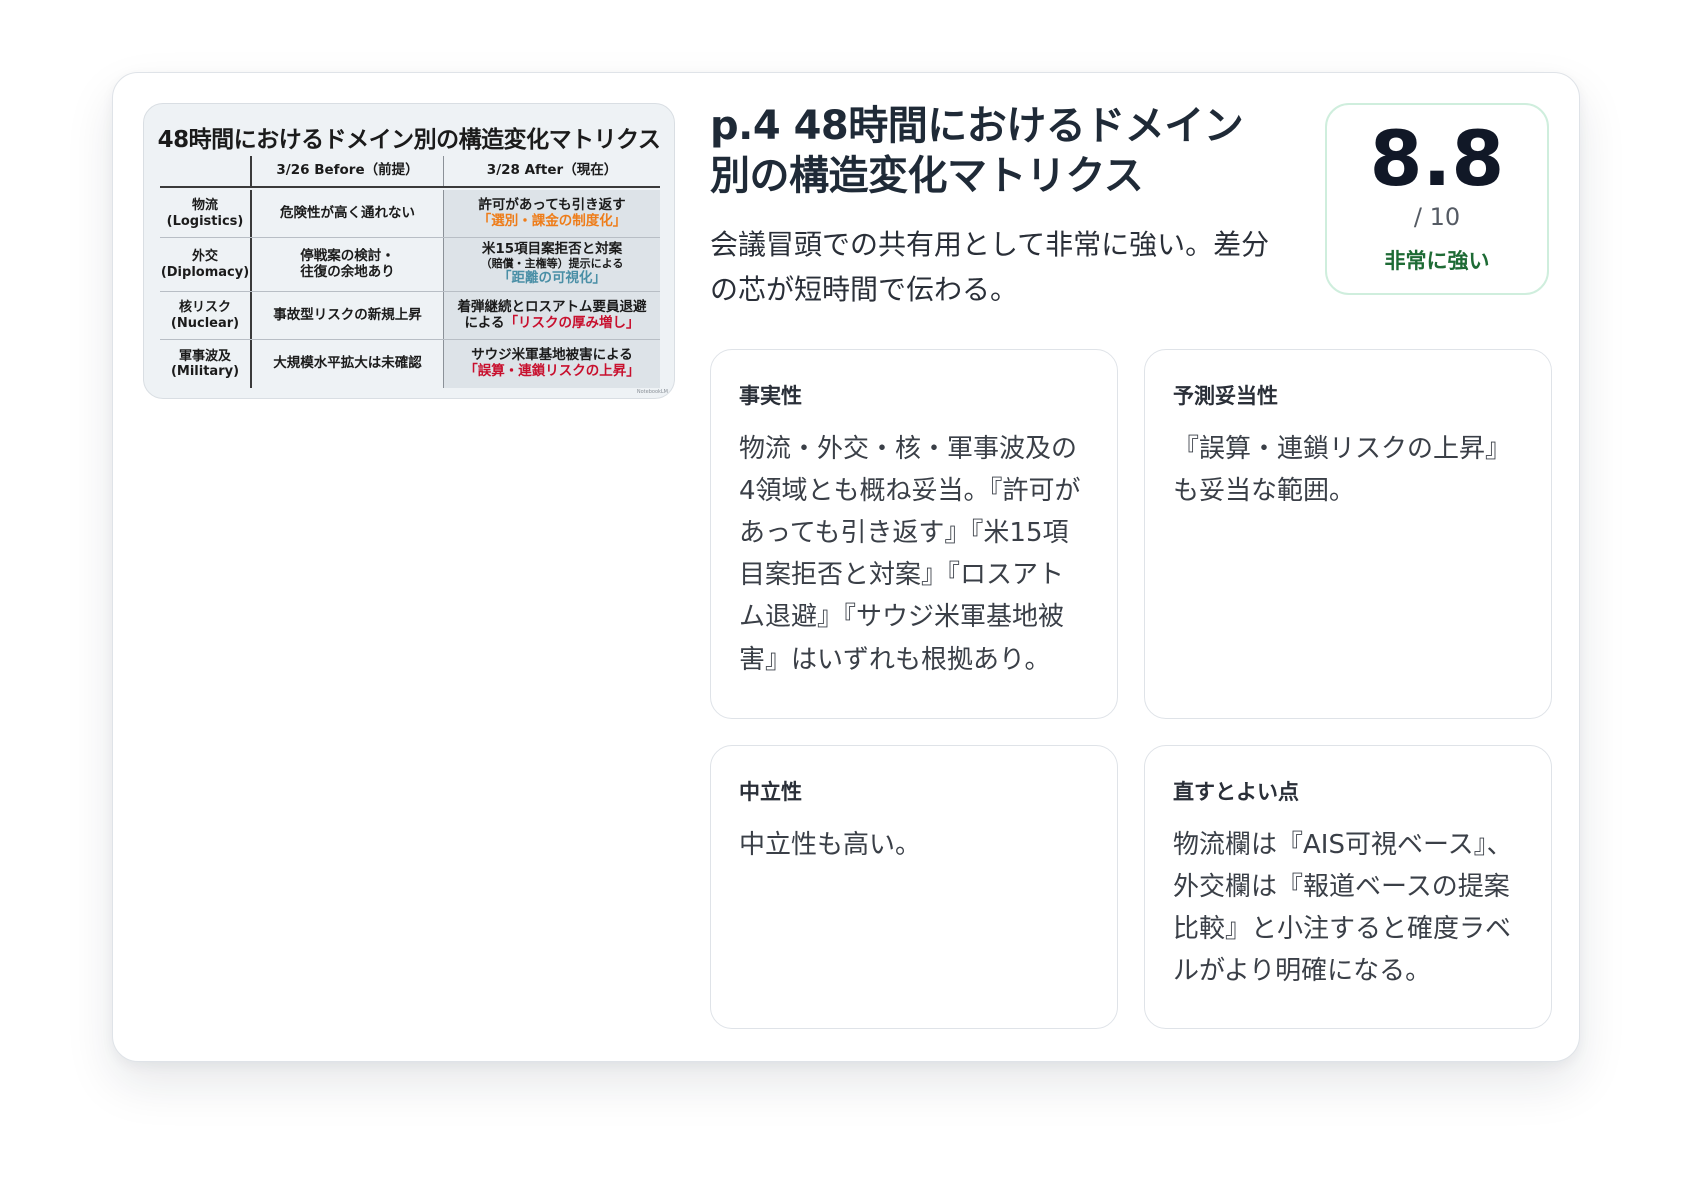  Describe the element at coordinates (205, 323) in the screenshot. I see `domain-name-en: (Nuclear)` at that location.